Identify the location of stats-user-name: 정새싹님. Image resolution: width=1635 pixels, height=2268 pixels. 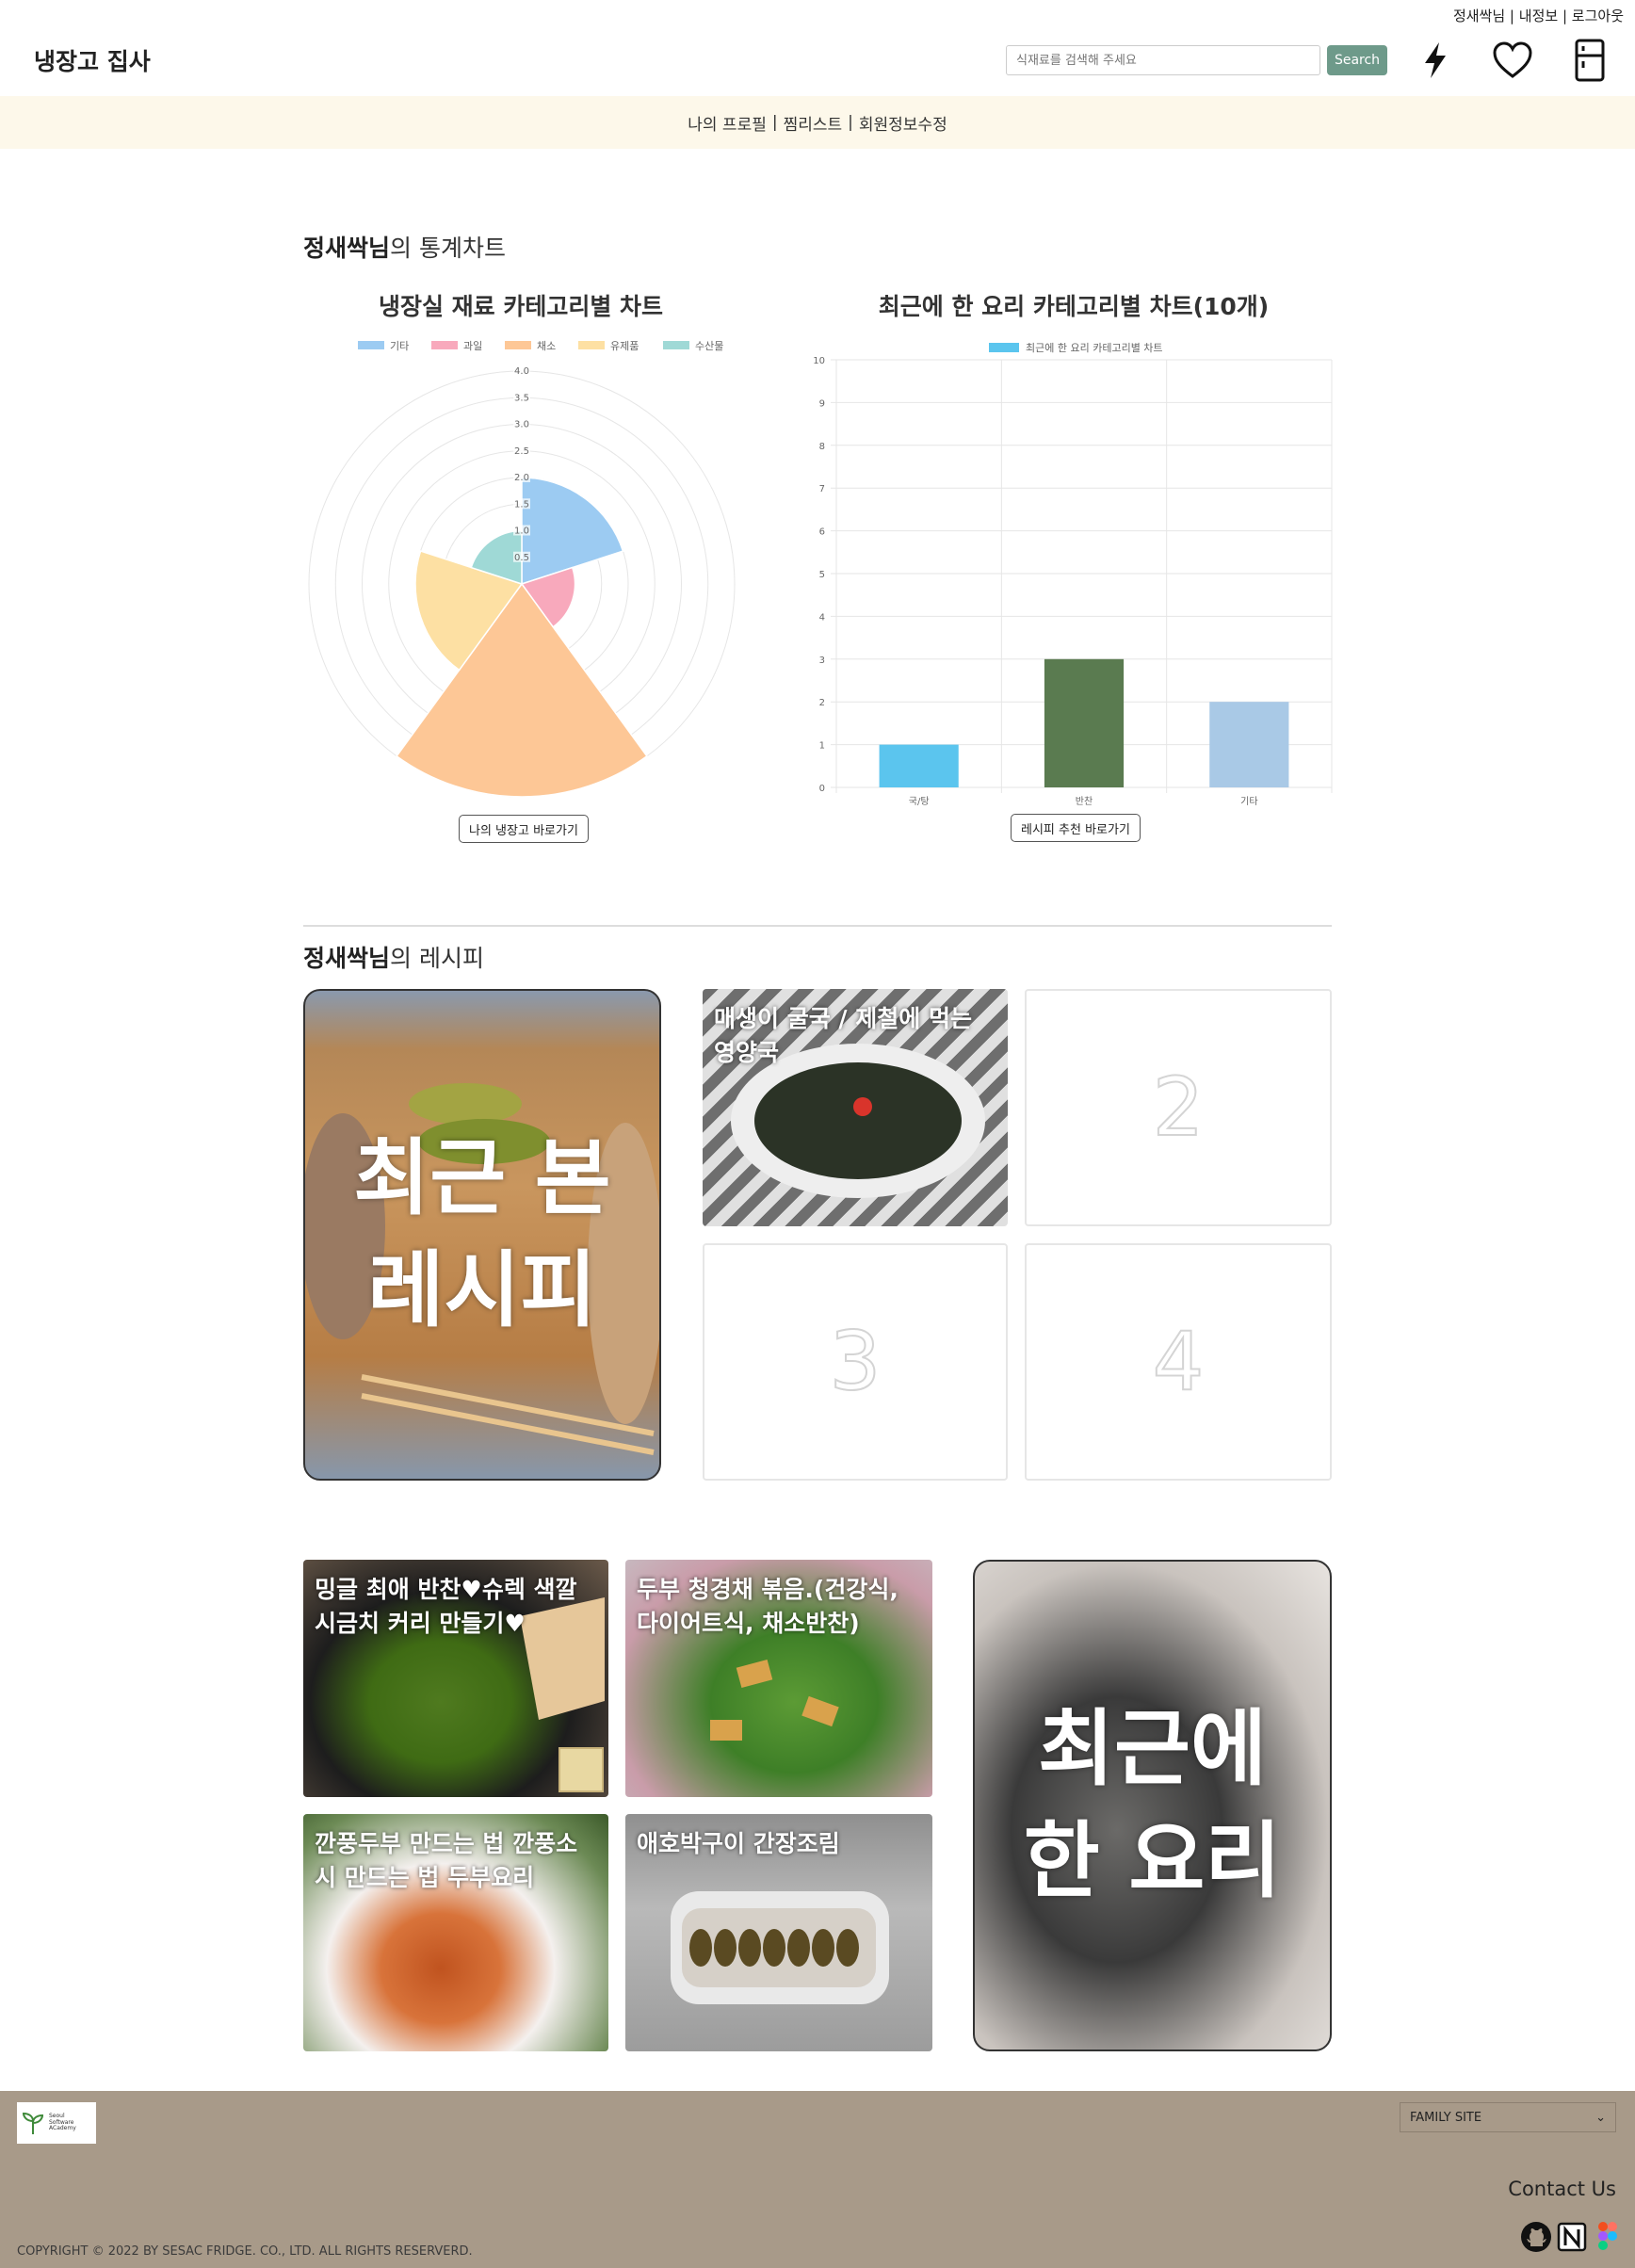
(347, 248).